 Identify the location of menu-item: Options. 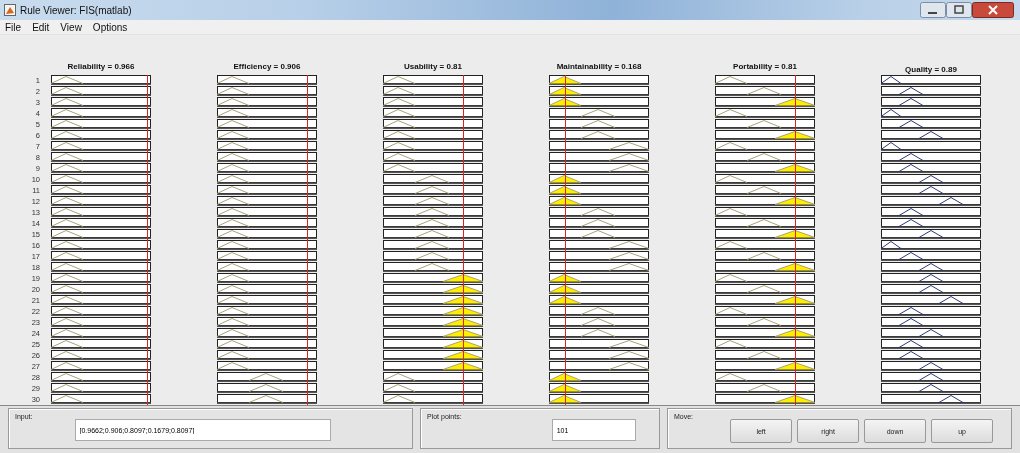
(110, 27).